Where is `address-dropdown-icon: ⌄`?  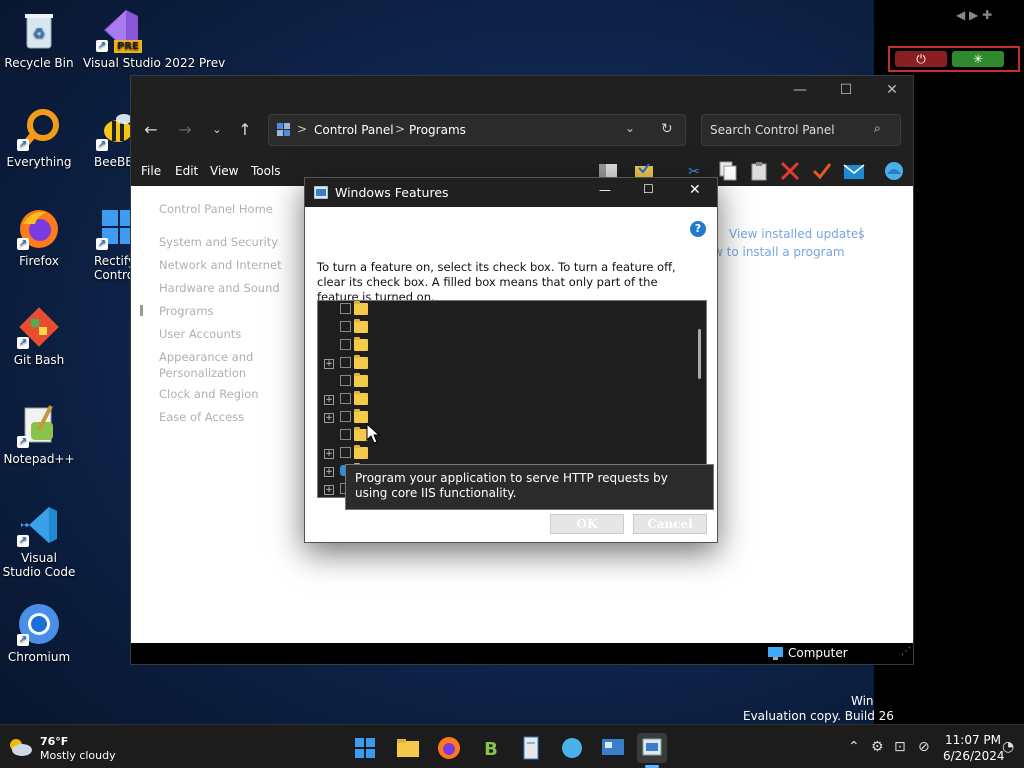
address-dropdown-icon: ⌄ is located at coordinates (630, 128).